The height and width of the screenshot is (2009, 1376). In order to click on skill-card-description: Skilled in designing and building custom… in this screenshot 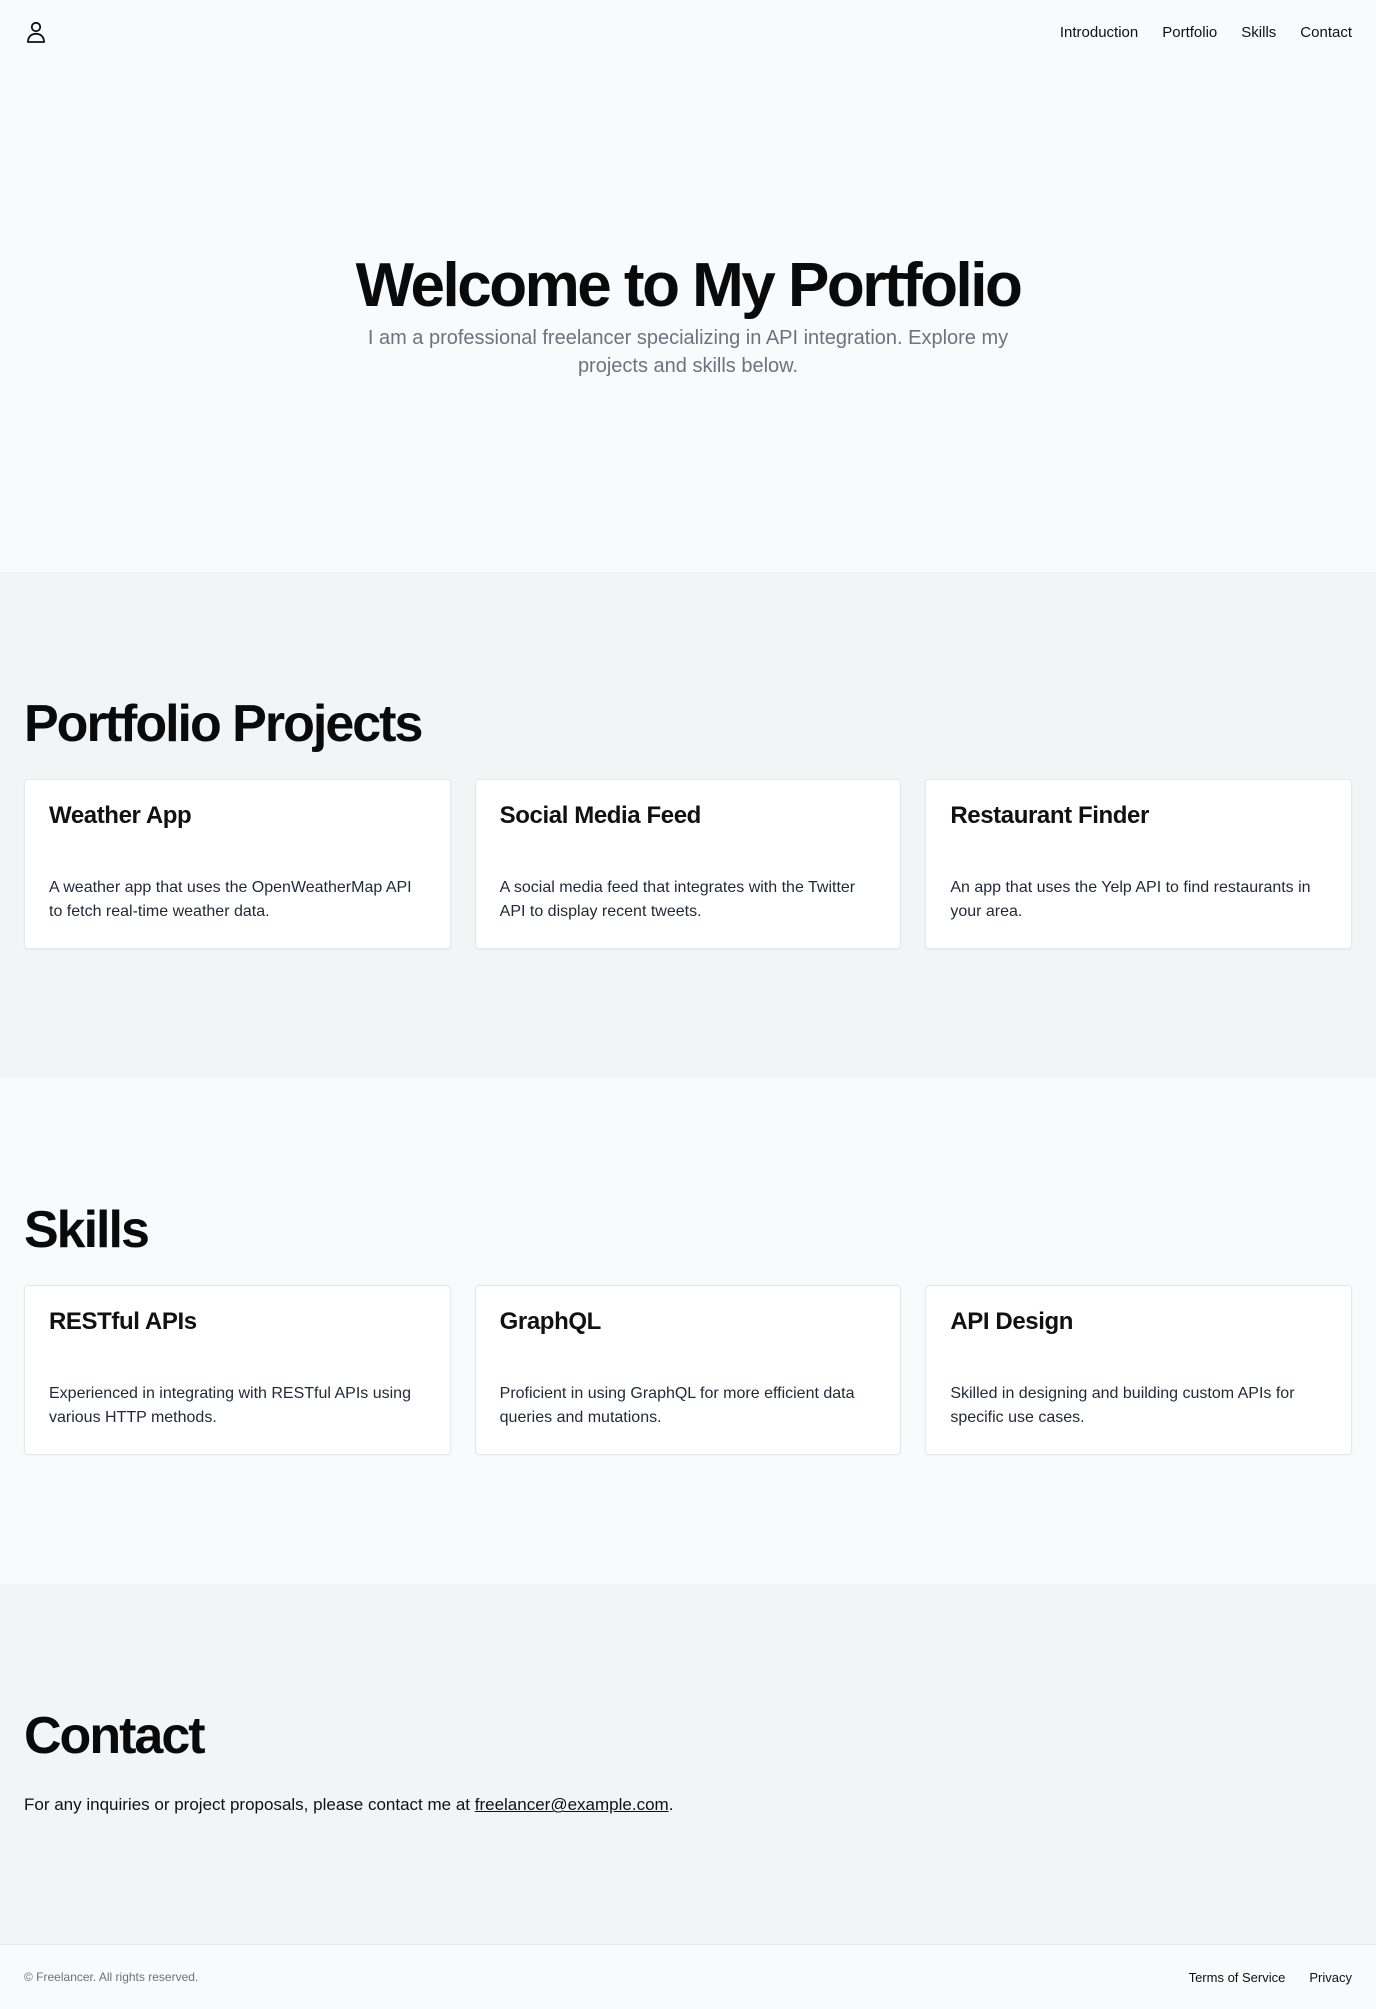, I will do `click(1122, 1406)`.